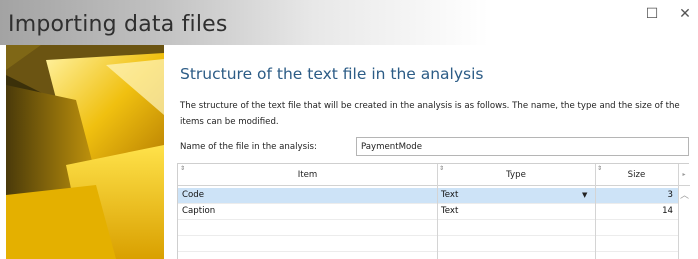  What do you see at coordinates (428, 211) in the screenshot?
I see `table-row: Caption Text 14` at bounding box center [428, 211].